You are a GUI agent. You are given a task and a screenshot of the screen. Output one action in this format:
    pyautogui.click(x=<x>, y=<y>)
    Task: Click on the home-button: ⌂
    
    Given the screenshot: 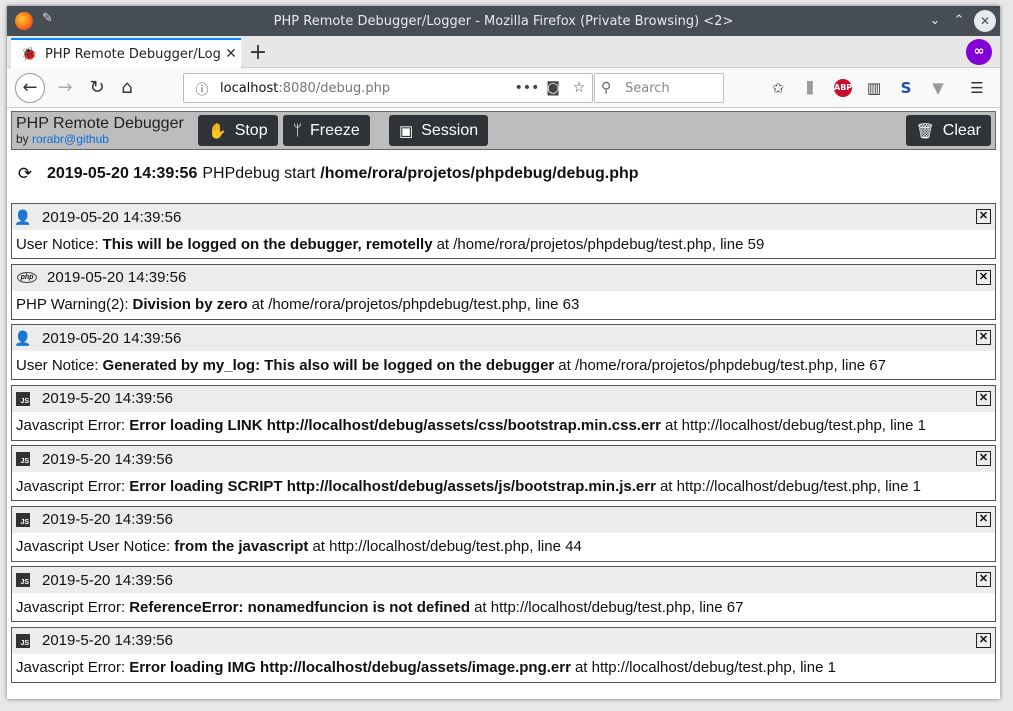 What is the action you would take?
    pyautogui.click(x=127, y=88)
    